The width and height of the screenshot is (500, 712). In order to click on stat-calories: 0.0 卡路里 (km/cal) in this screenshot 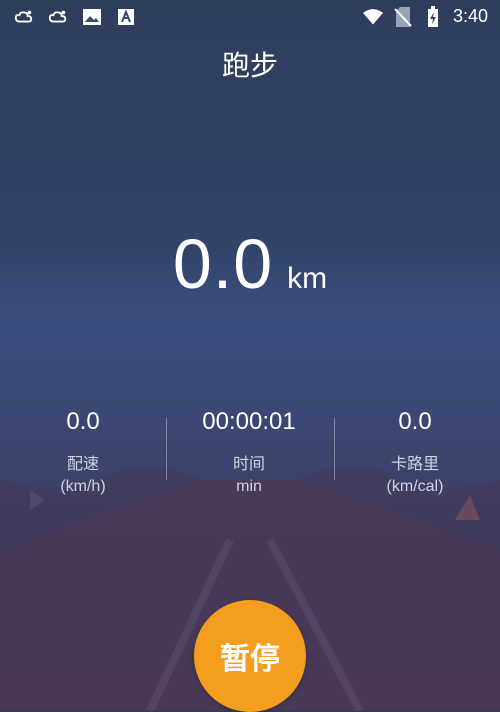, I will do `click(415, 453)`.